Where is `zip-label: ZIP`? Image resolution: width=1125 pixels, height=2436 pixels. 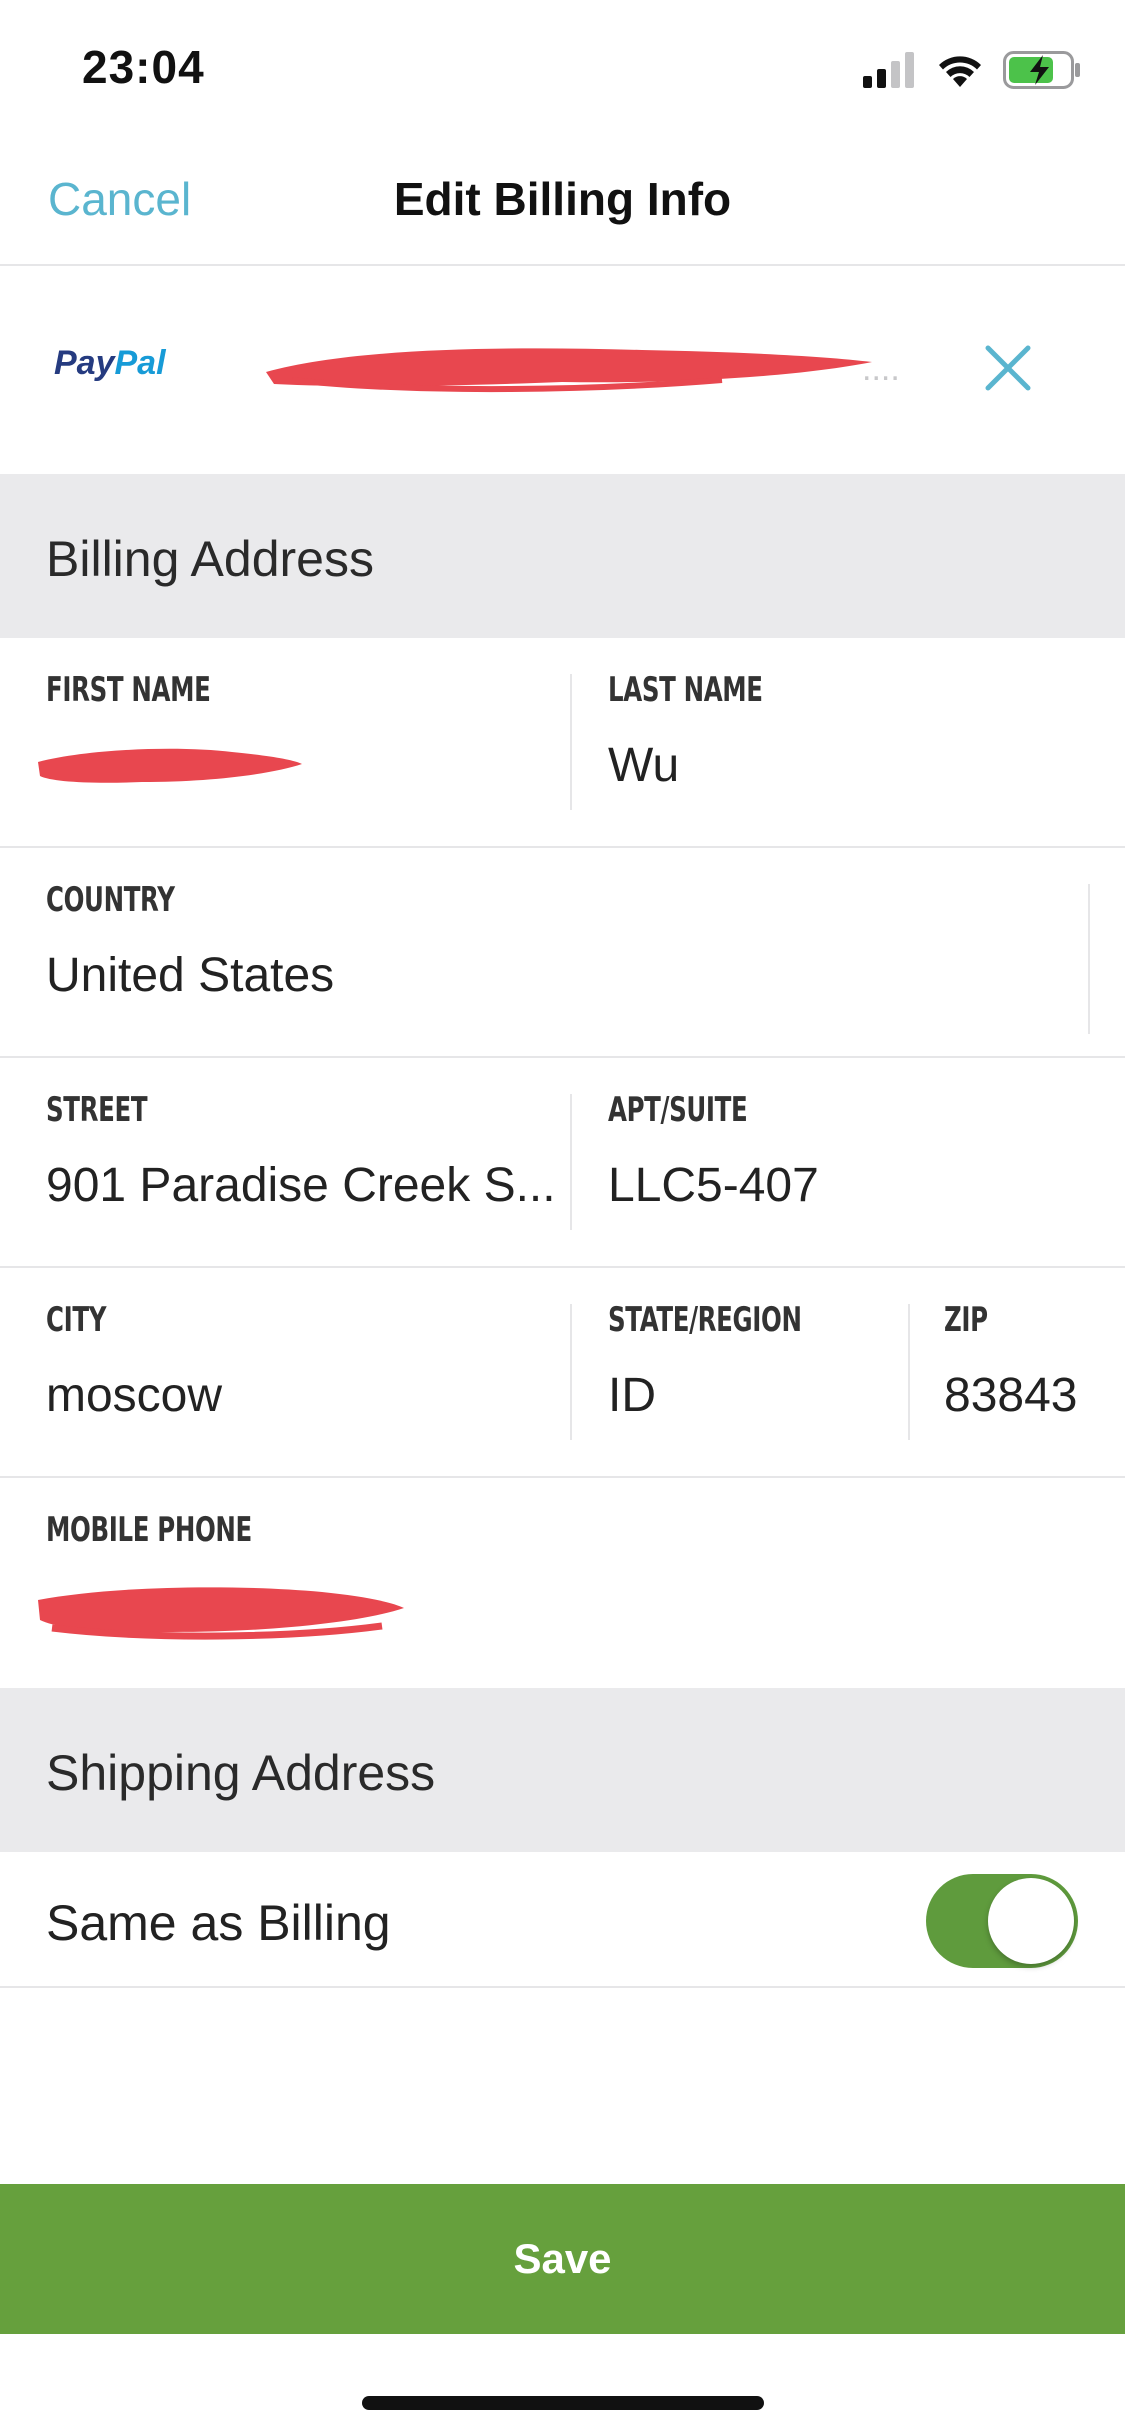 zip-label: ZIP is located at coordinates (966, 1320).